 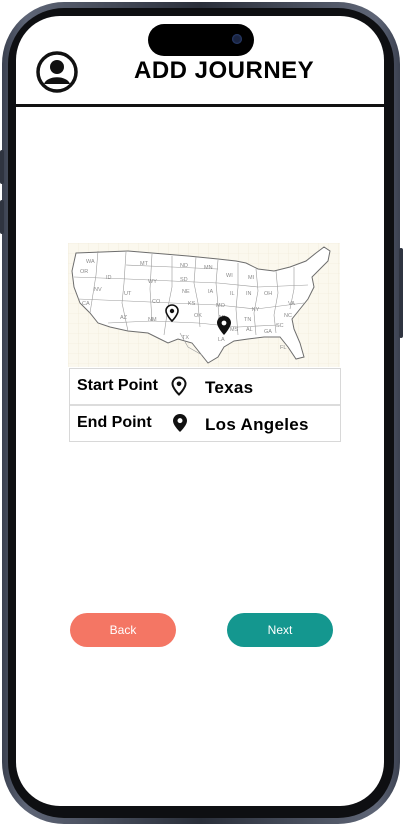 I want to click on map-label-la: LA, so click(x=221, y=340).